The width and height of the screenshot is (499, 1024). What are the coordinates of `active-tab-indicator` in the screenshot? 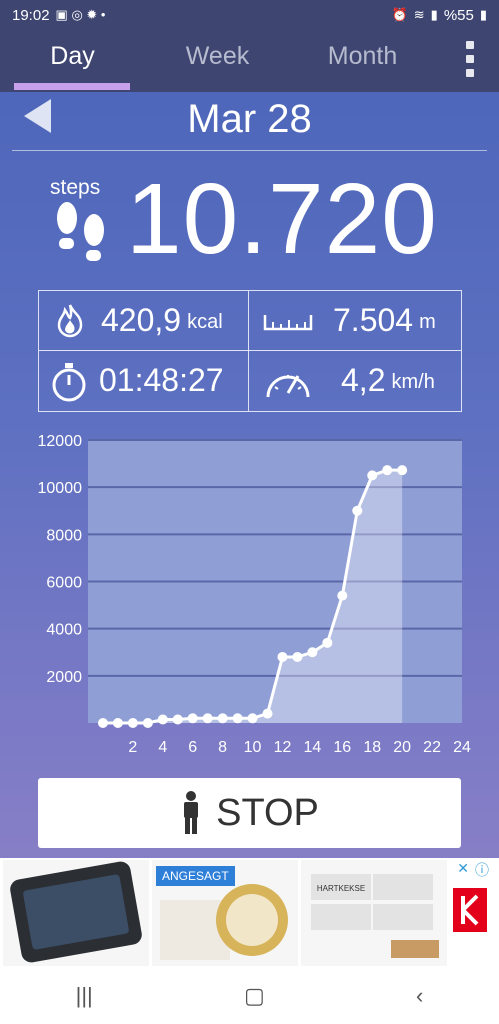 It's located at (72, 86).